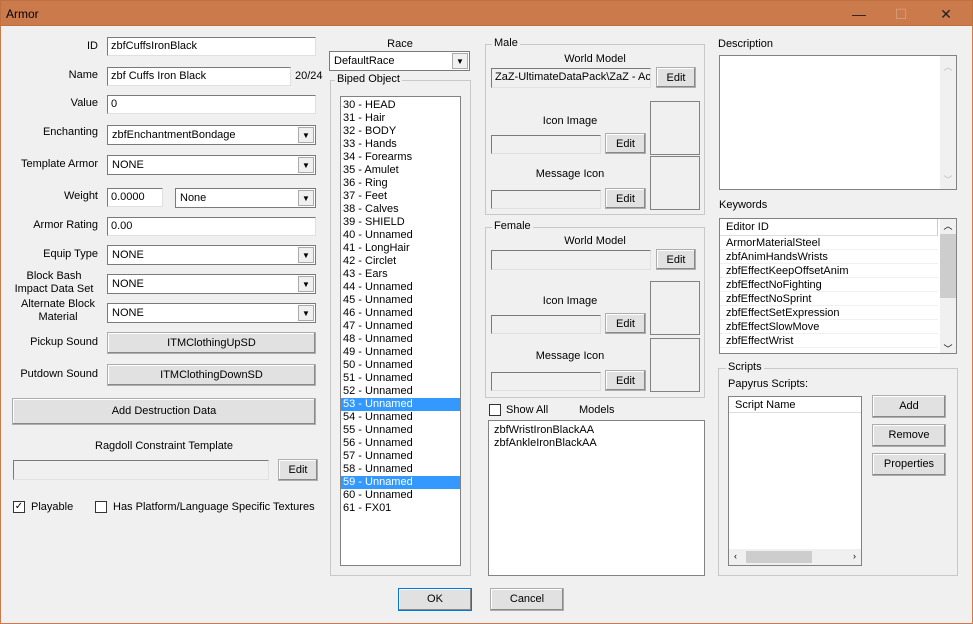  Describe the element at coordinates (625, 143) in the screenshot. I see `male-icon-image-edit-button: Edit` at that location.